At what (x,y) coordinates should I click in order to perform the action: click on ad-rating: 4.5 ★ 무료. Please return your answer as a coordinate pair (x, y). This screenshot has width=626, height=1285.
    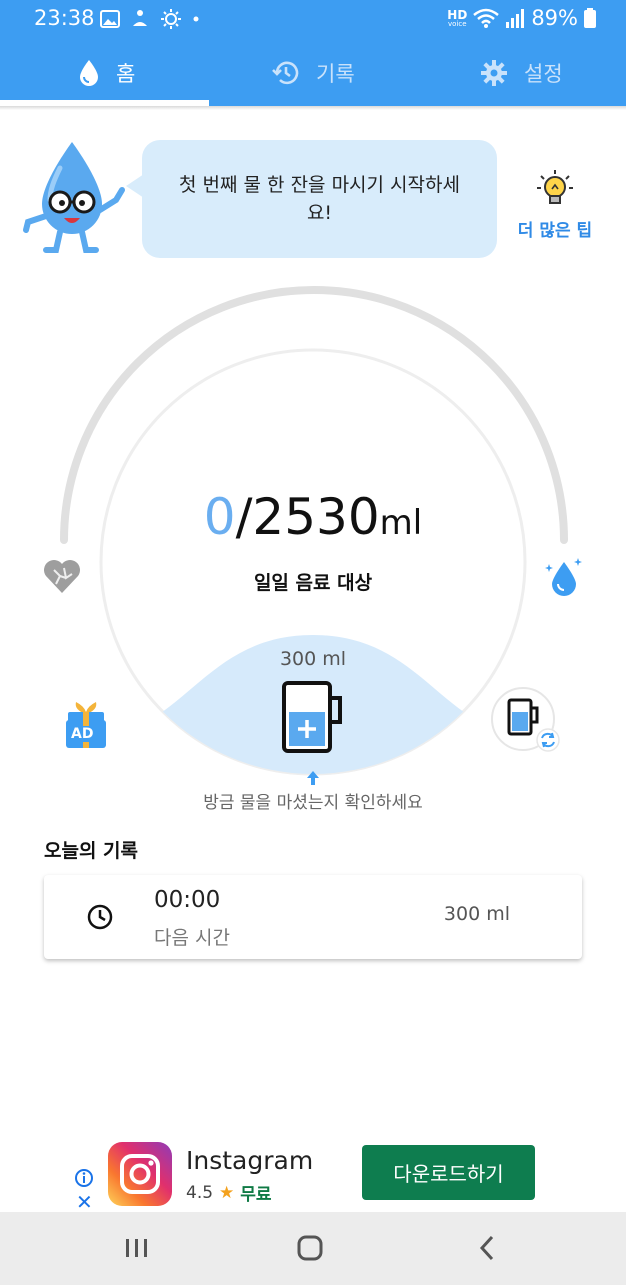
    Looking at the image, I should click on (229, 1193).